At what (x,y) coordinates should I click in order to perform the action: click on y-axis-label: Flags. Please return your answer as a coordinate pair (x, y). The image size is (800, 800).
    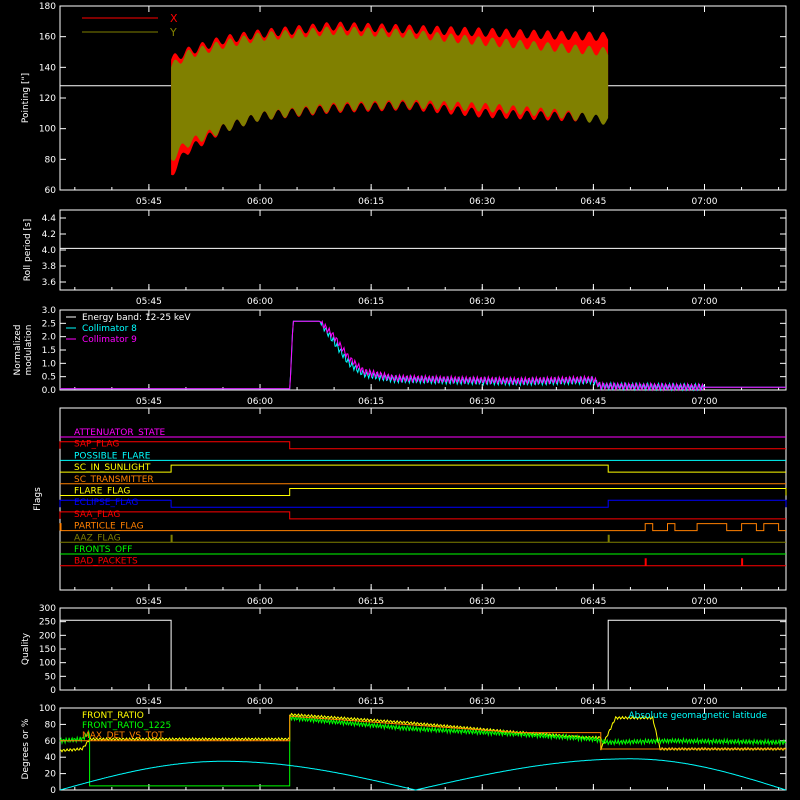
    Looking at the image, I should click on (38, 499).